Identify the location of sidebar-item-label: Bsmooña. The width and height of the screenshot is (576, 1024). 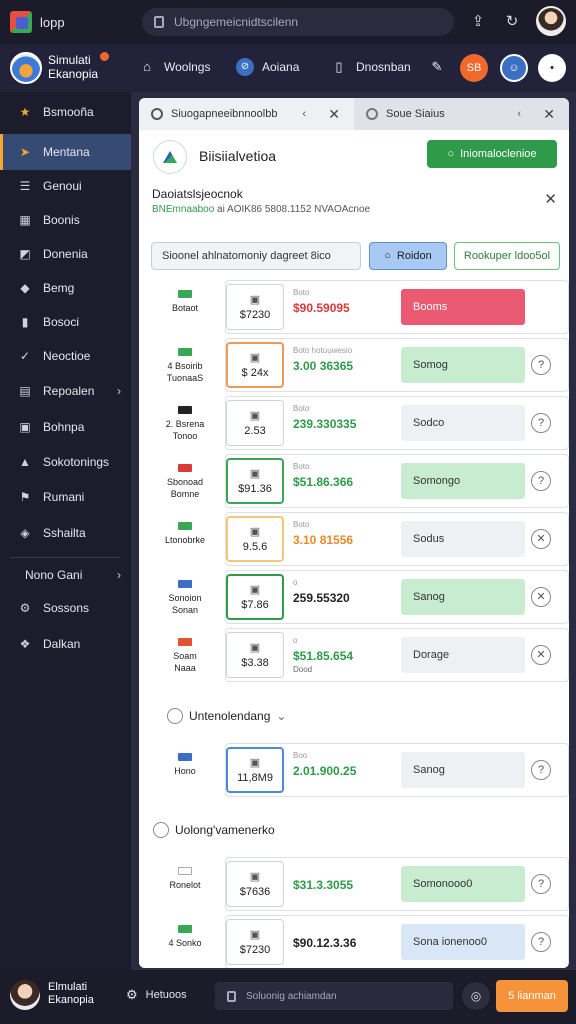
(68, 112).